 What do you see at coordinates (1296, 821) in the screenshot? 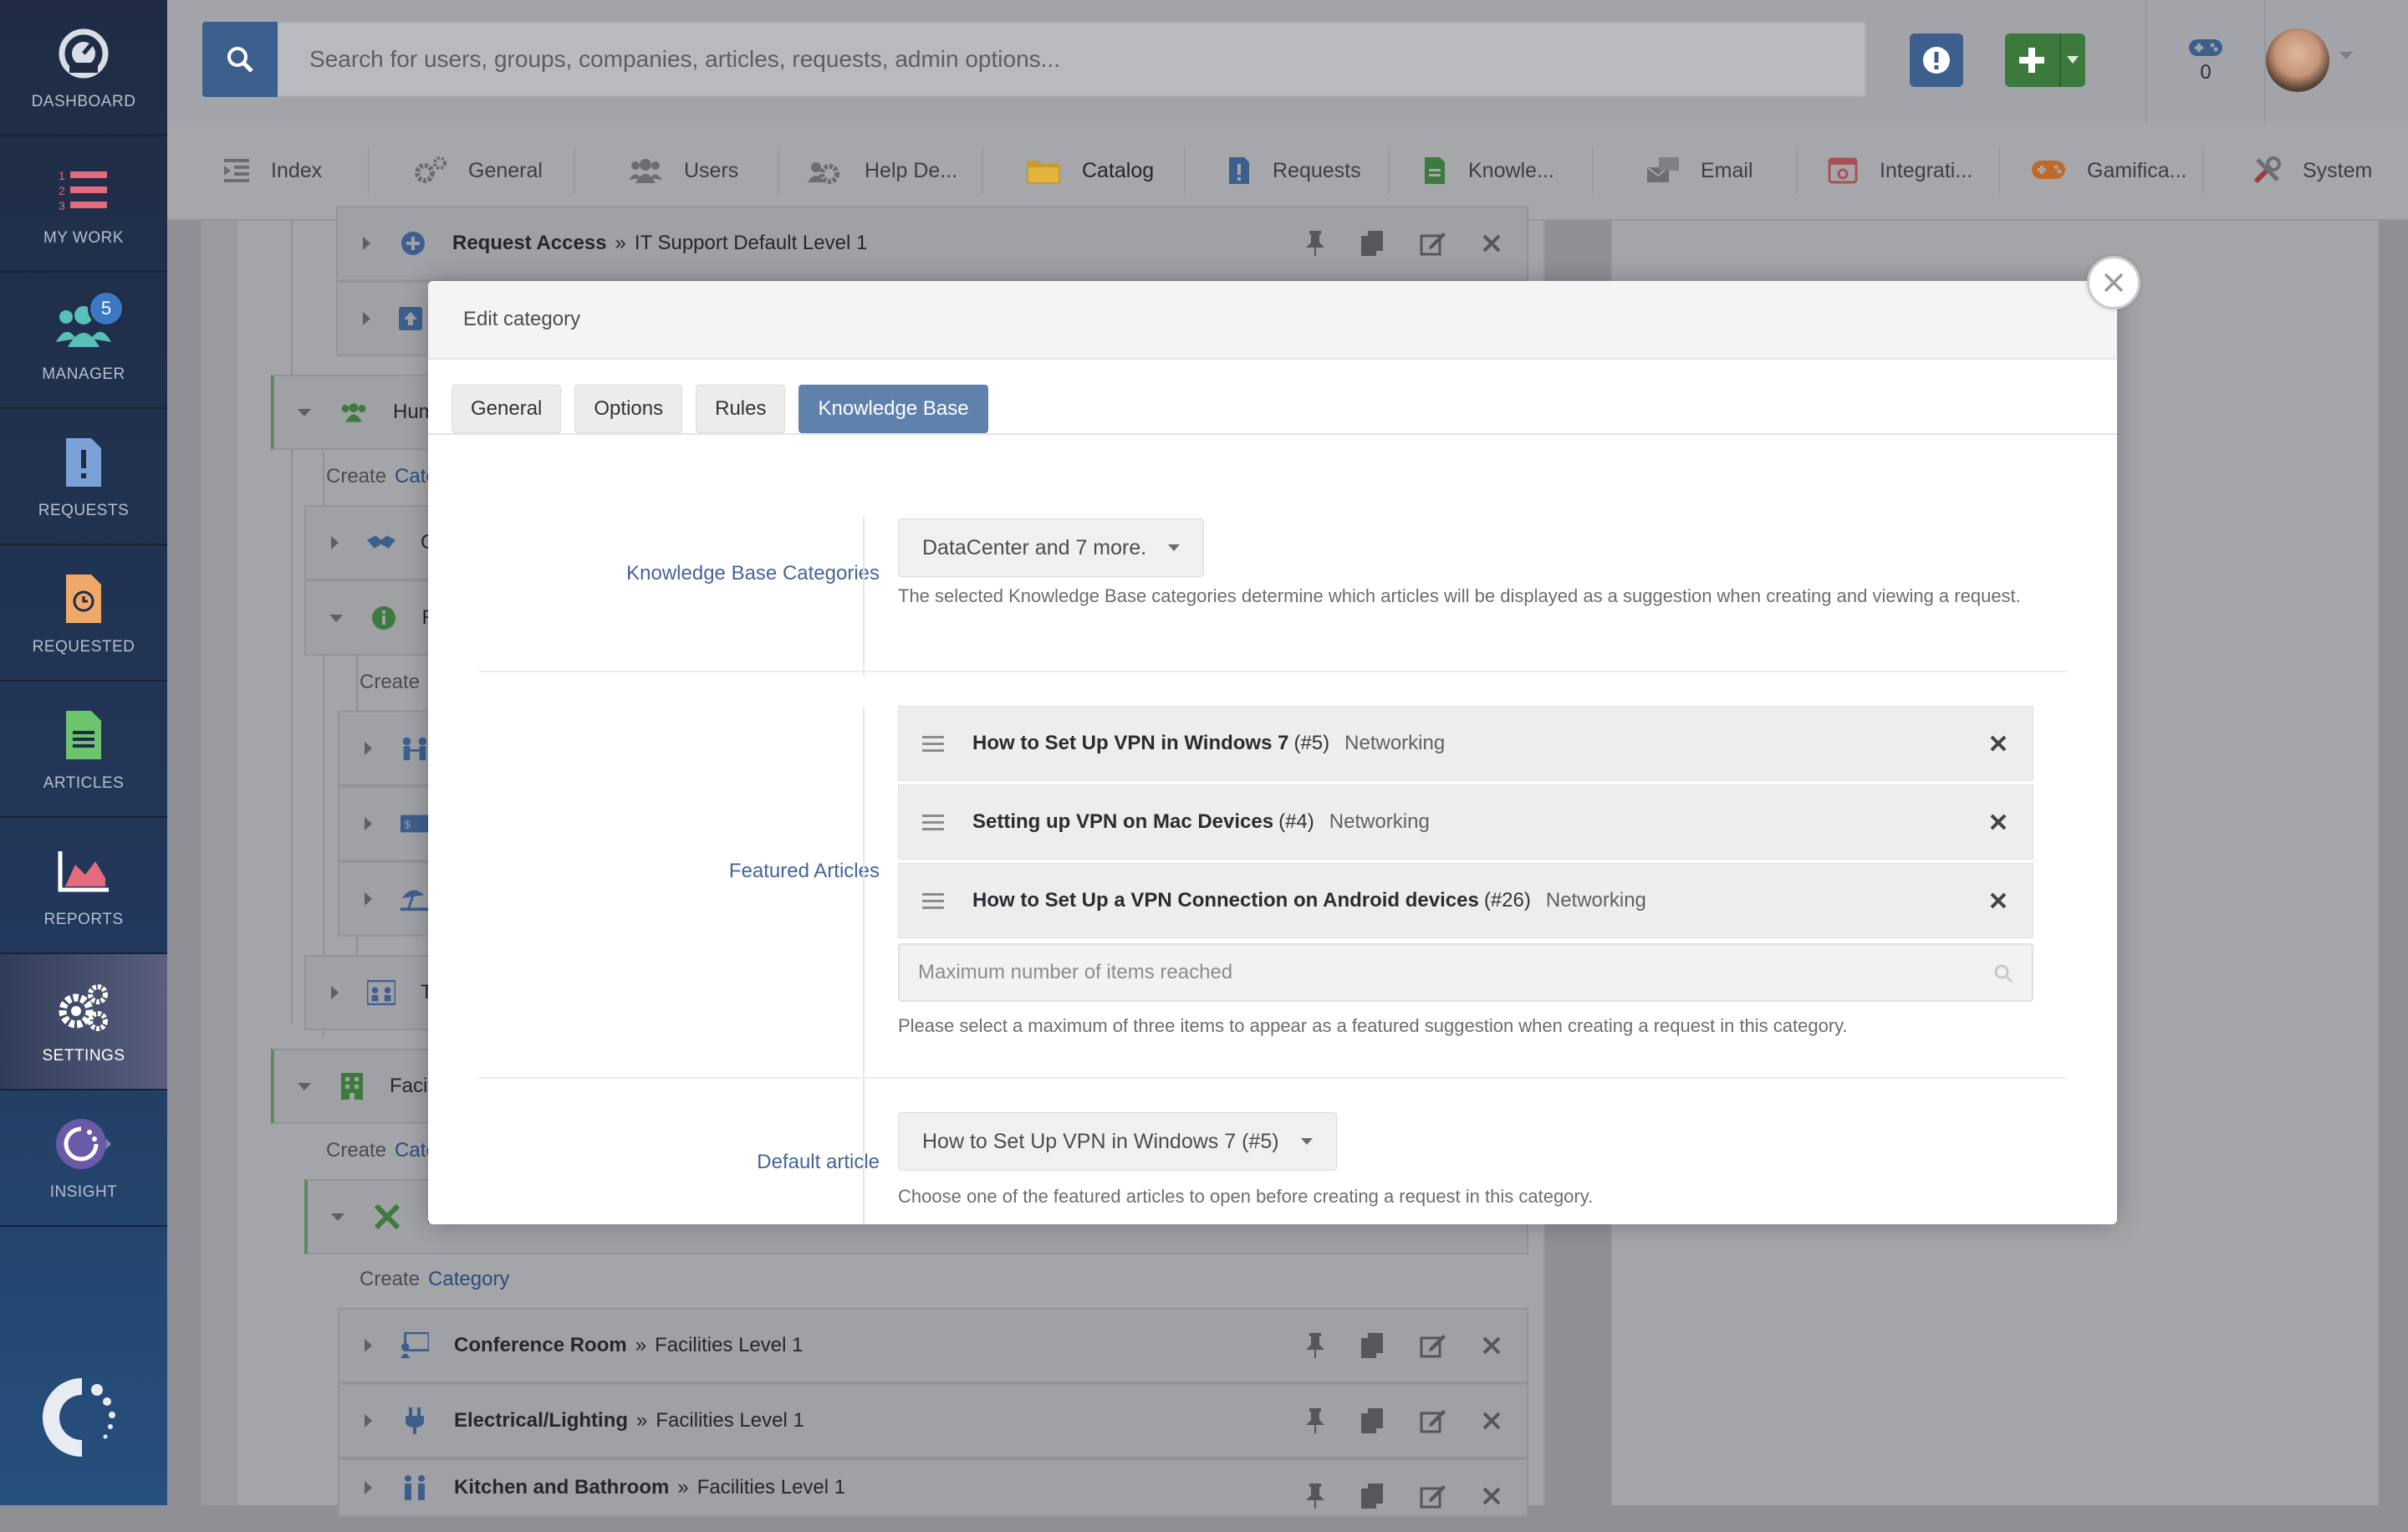
I see `featured-article-number: (#4)` at bounding box center [1296, 821].